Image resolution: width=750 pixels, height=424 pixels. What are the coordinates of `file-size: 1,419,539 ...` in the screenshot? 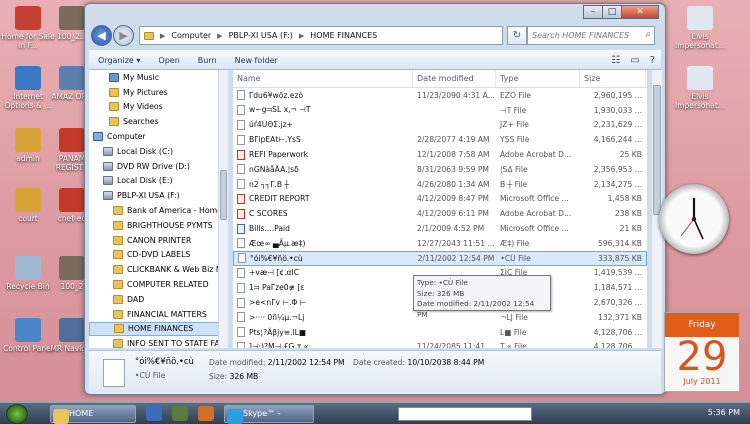 It's located at (617, 273).